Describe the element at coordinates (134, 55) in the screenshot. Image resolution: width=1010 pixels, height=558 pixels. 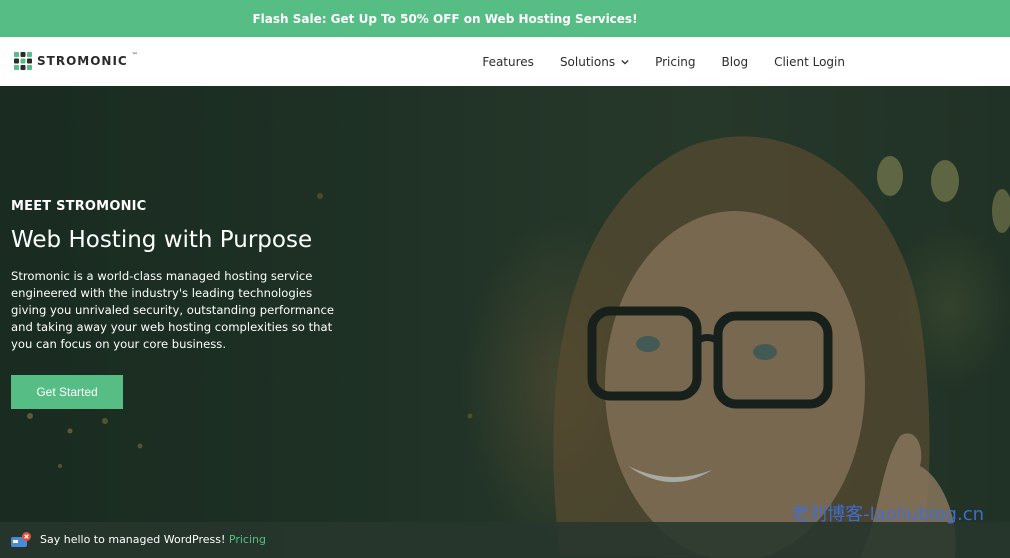
I see `logo-trademark: ™` at that location.